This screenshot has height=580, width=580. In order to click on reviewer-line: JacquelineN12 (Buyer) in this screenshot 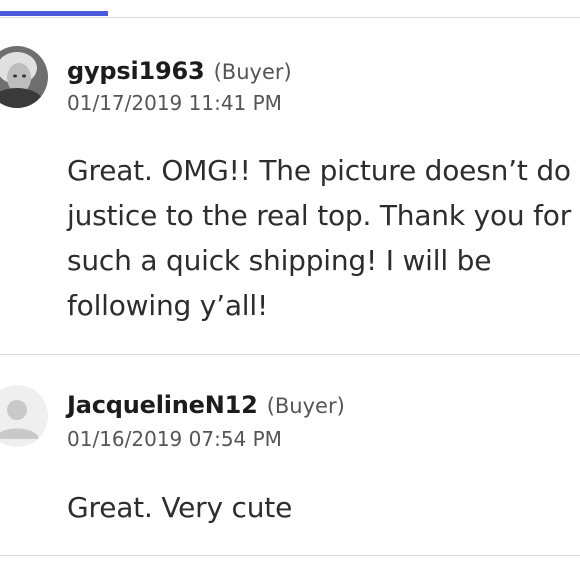, I will do `click(206, 405)`.